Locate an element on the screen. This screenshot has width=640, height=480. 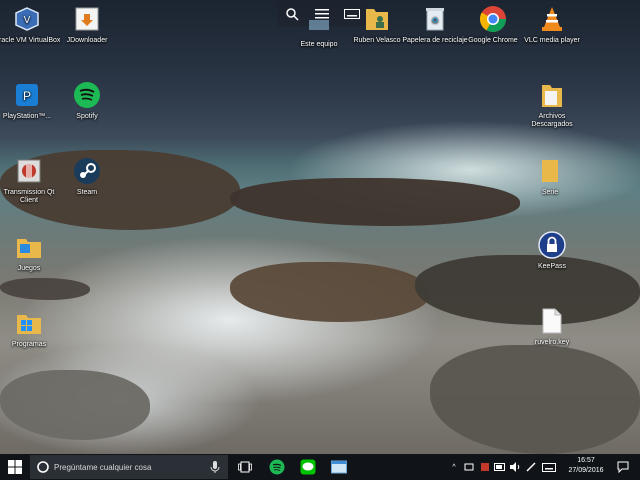
battery-icon is located at coordinates (499, 467).